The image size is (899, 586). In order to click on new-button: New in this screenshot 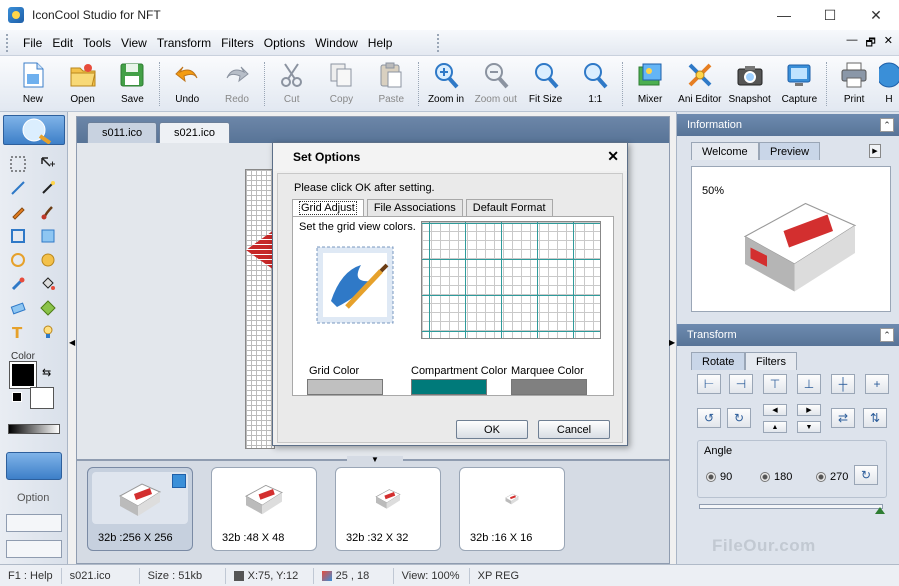, I will do `click(33, 84)`.